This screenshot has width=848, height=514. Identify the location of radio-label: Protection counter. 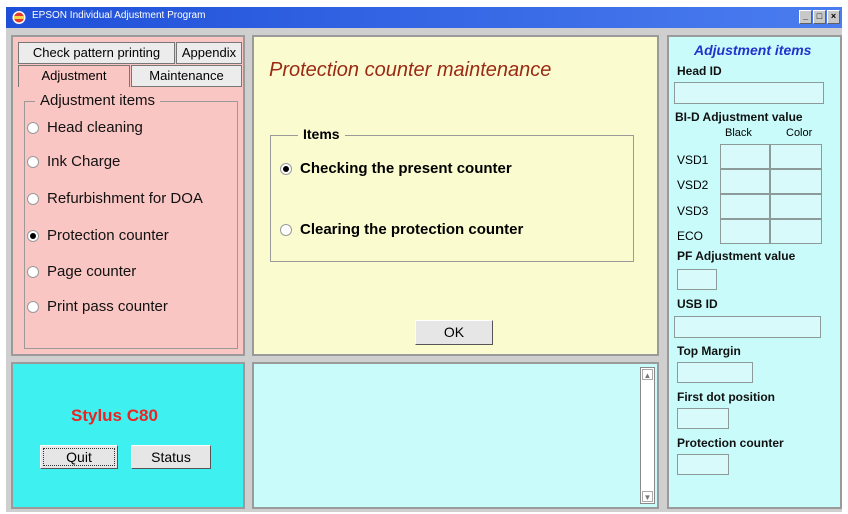
(108, 235).